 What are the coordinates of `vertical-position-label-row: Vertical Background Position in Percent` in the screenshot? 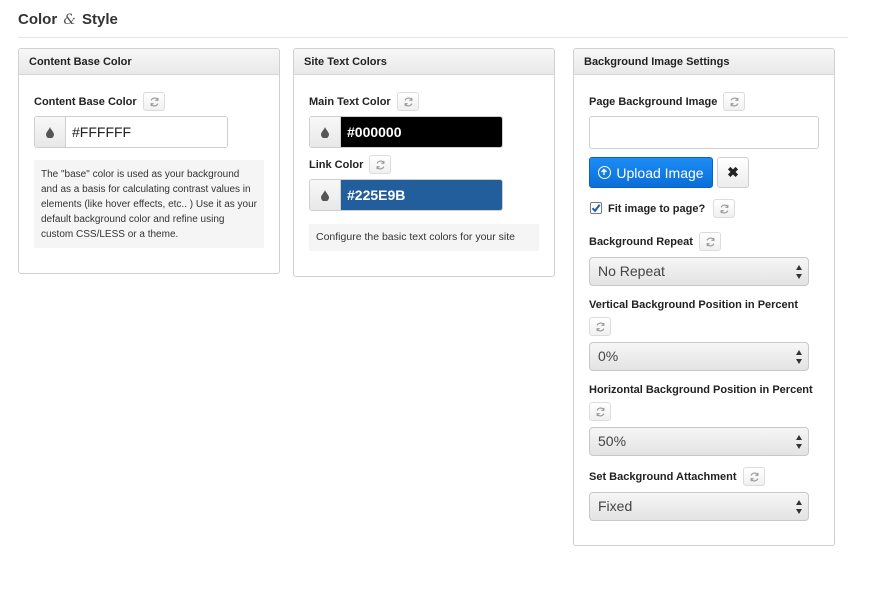 It's located at (693, 305).